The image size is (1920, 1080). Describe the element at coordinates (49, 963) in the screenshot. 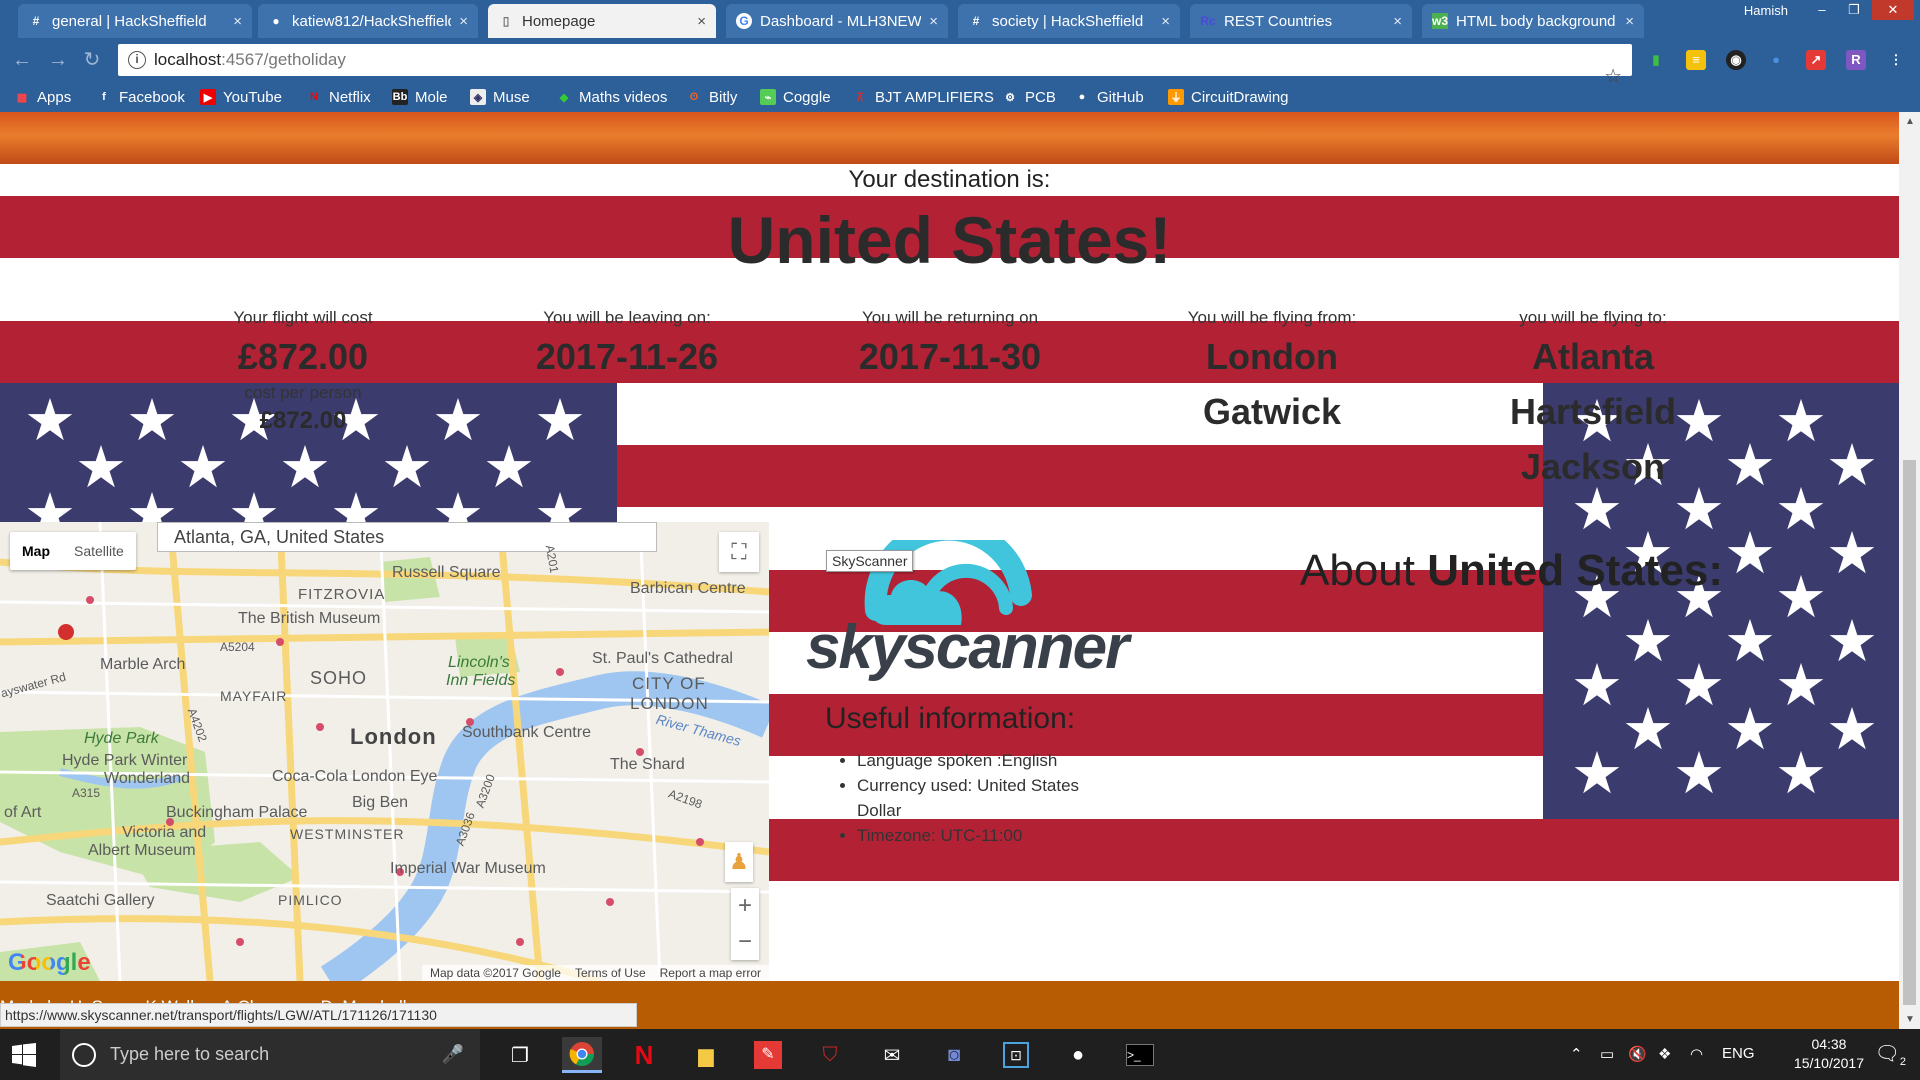

I see `google-logo: Google` at that location.